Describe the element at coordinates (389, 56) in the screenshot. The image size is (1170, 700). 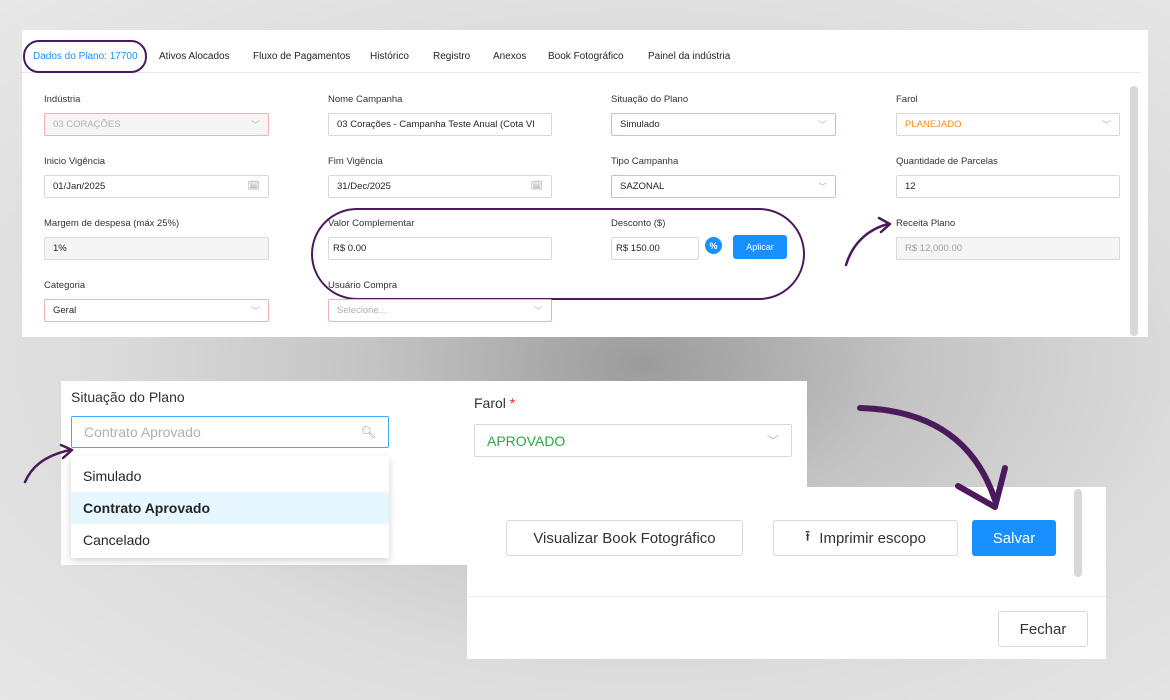
I see `tab-historico: Histórico` at that location.